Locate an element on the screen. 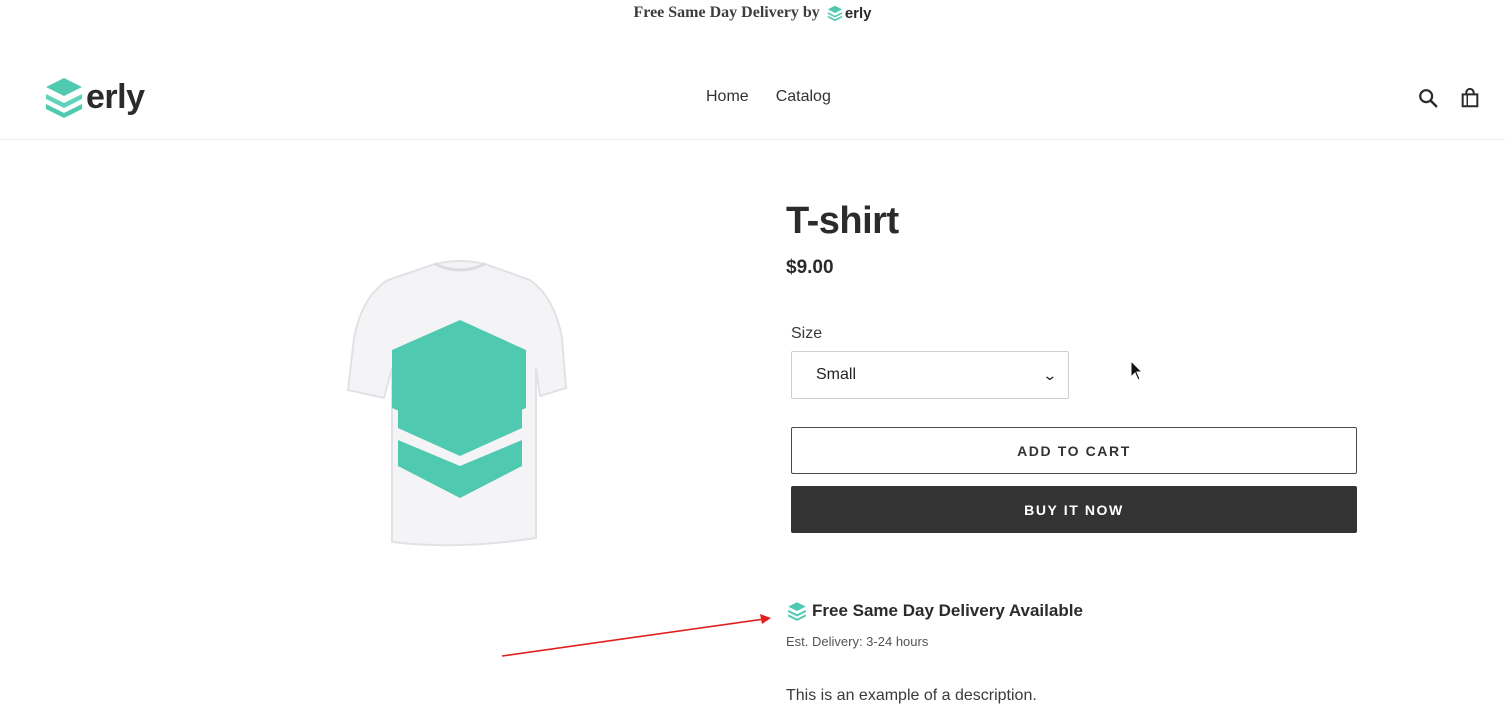 This screenshot has height=709, width=1505. header-icons is located at coordinates (1449, 98).